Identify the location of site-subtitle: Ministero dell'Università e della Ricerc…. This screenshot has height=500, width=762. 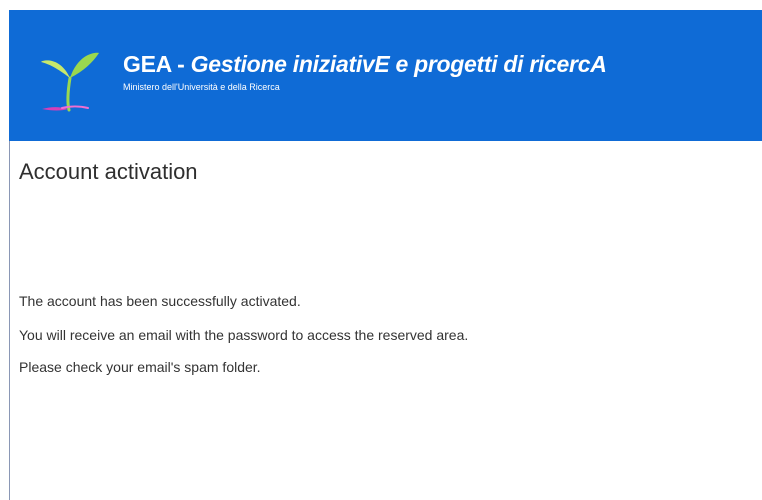
(201, 87).